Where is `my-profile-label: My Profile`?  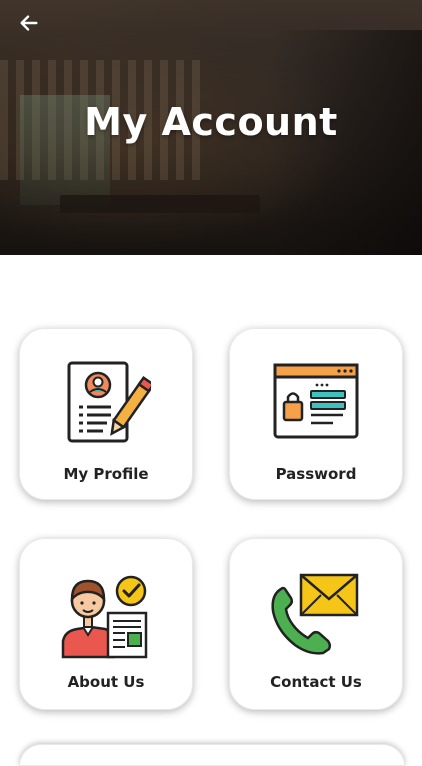
my-profile-label: My Profile is located at coordinates (106, 474).